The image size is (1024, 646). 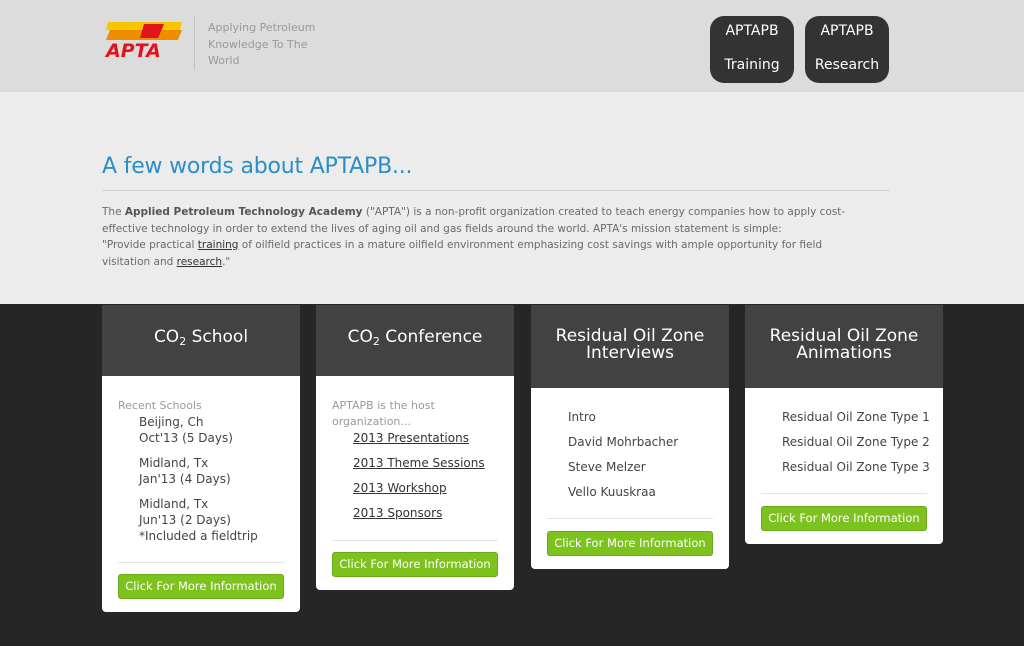 I want to click on school-entry: Midland, Tx Jan'13 (4 Days), so click(x=185, y=471).